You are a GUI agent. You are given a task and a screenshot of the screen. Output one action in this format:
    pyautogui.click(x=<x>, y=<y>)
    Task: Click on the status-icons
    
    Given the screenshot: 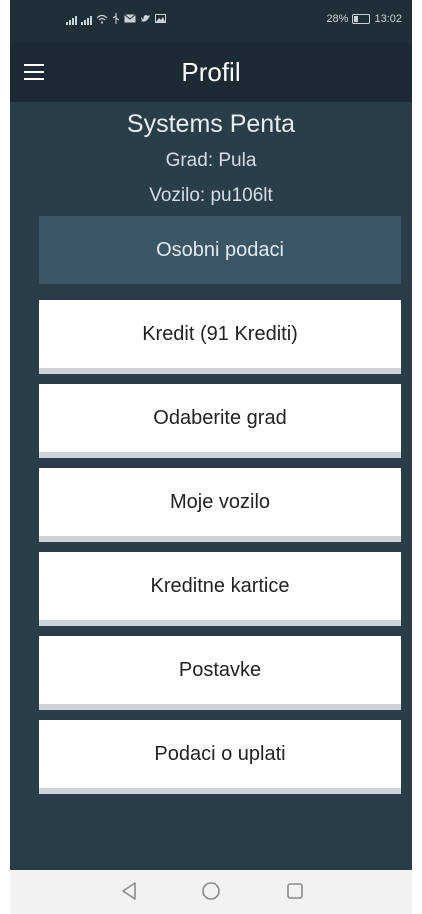 What is the action you would take?
    pyautogui.click(x=116, y=20)
    